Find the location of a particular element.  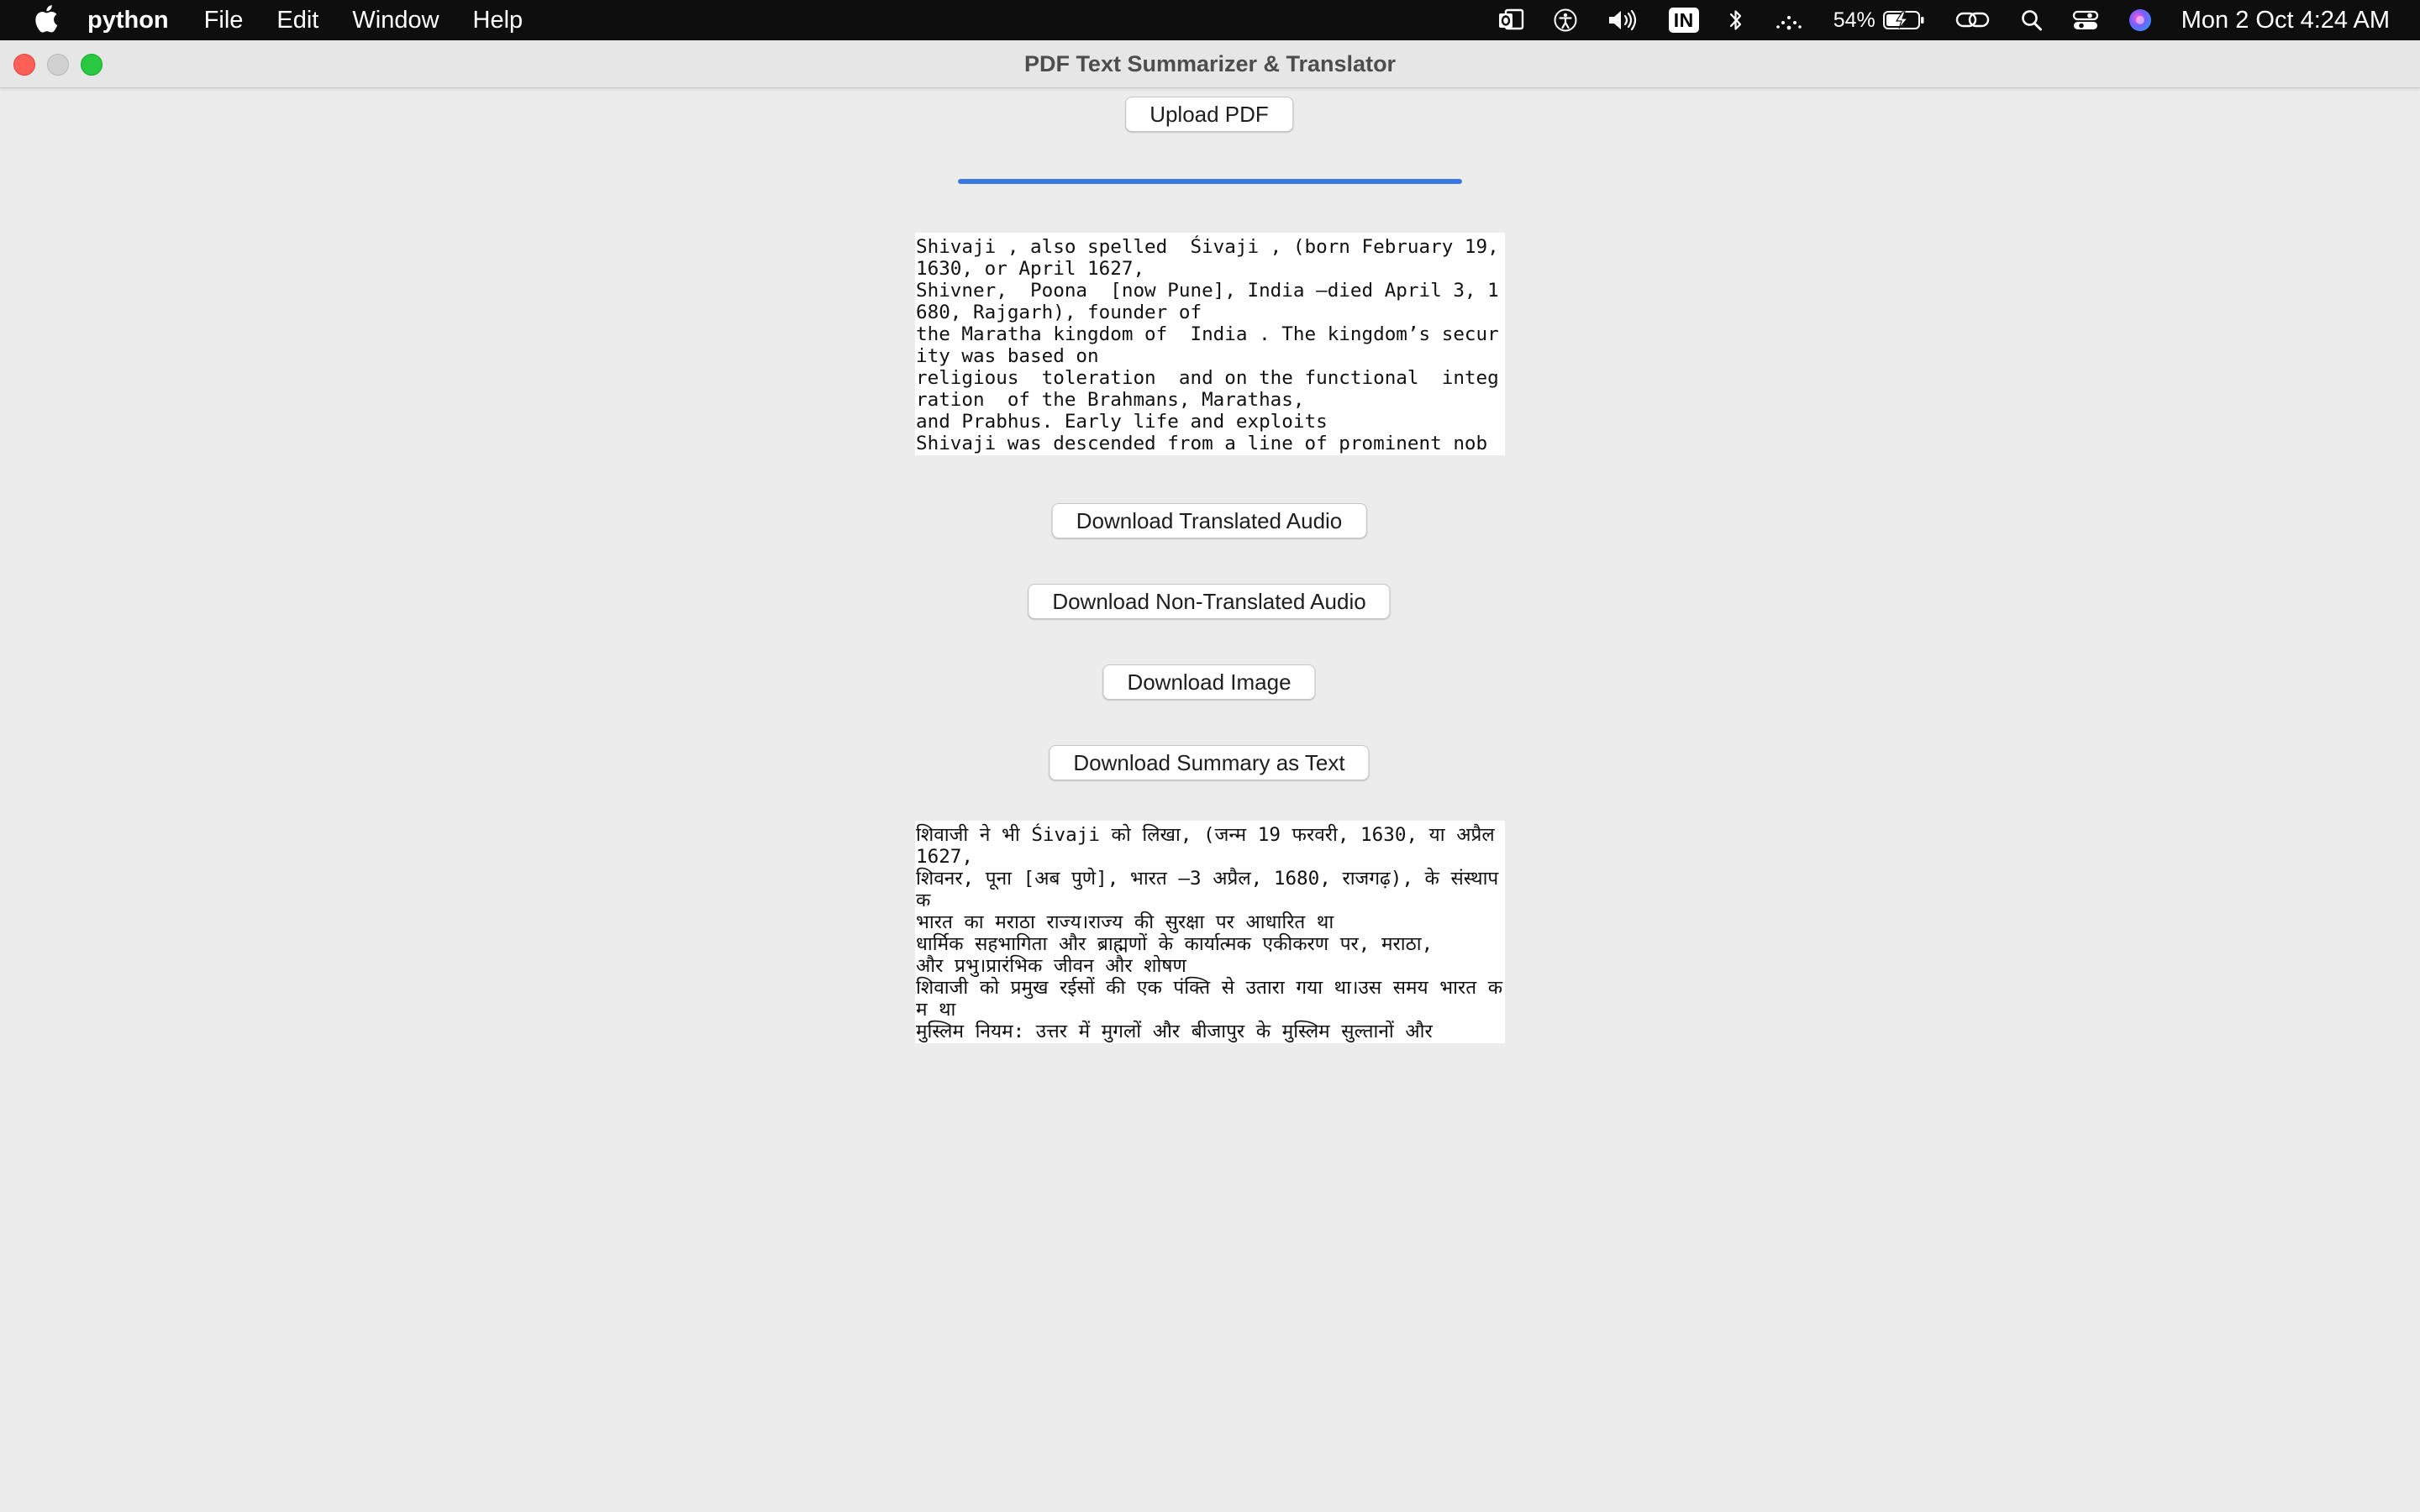

window-title: PDF Text Summarizer & Translator is located at coordinates (1210, 63).